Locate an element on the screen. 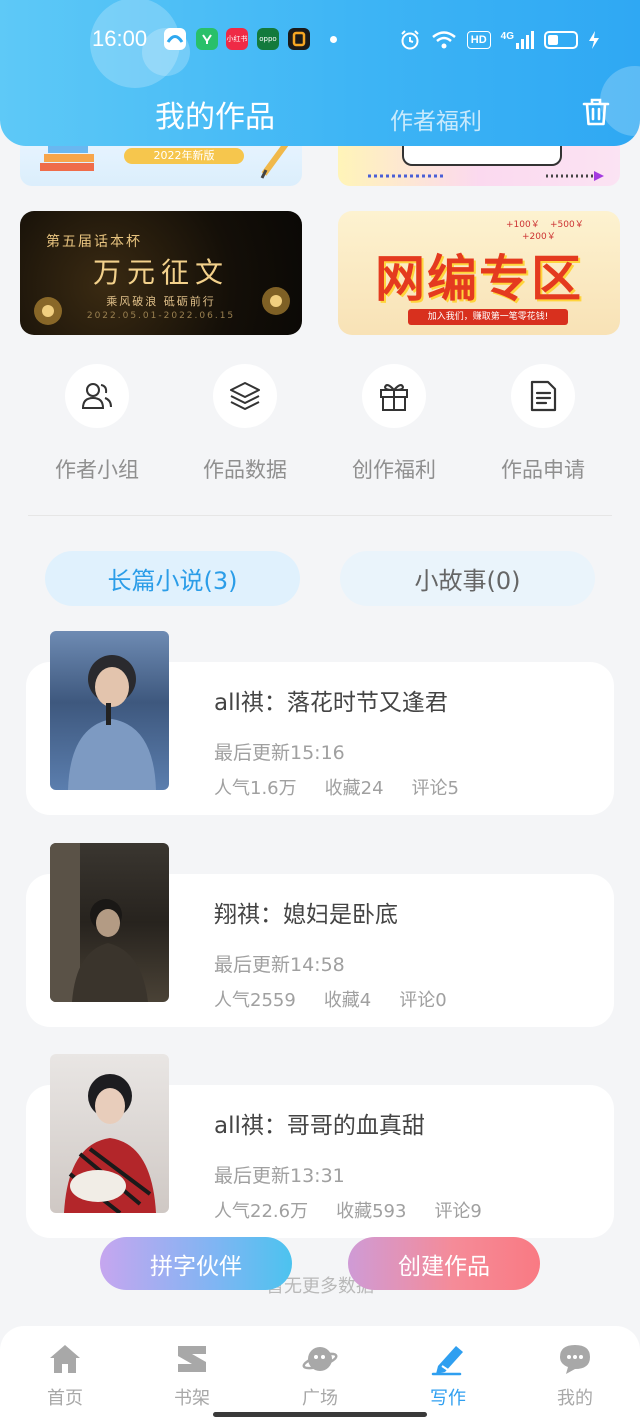 Image resolution: width=640 pixels, height=1422 pixels. nav-label: 写作 is located at coordinates (448, 1398).